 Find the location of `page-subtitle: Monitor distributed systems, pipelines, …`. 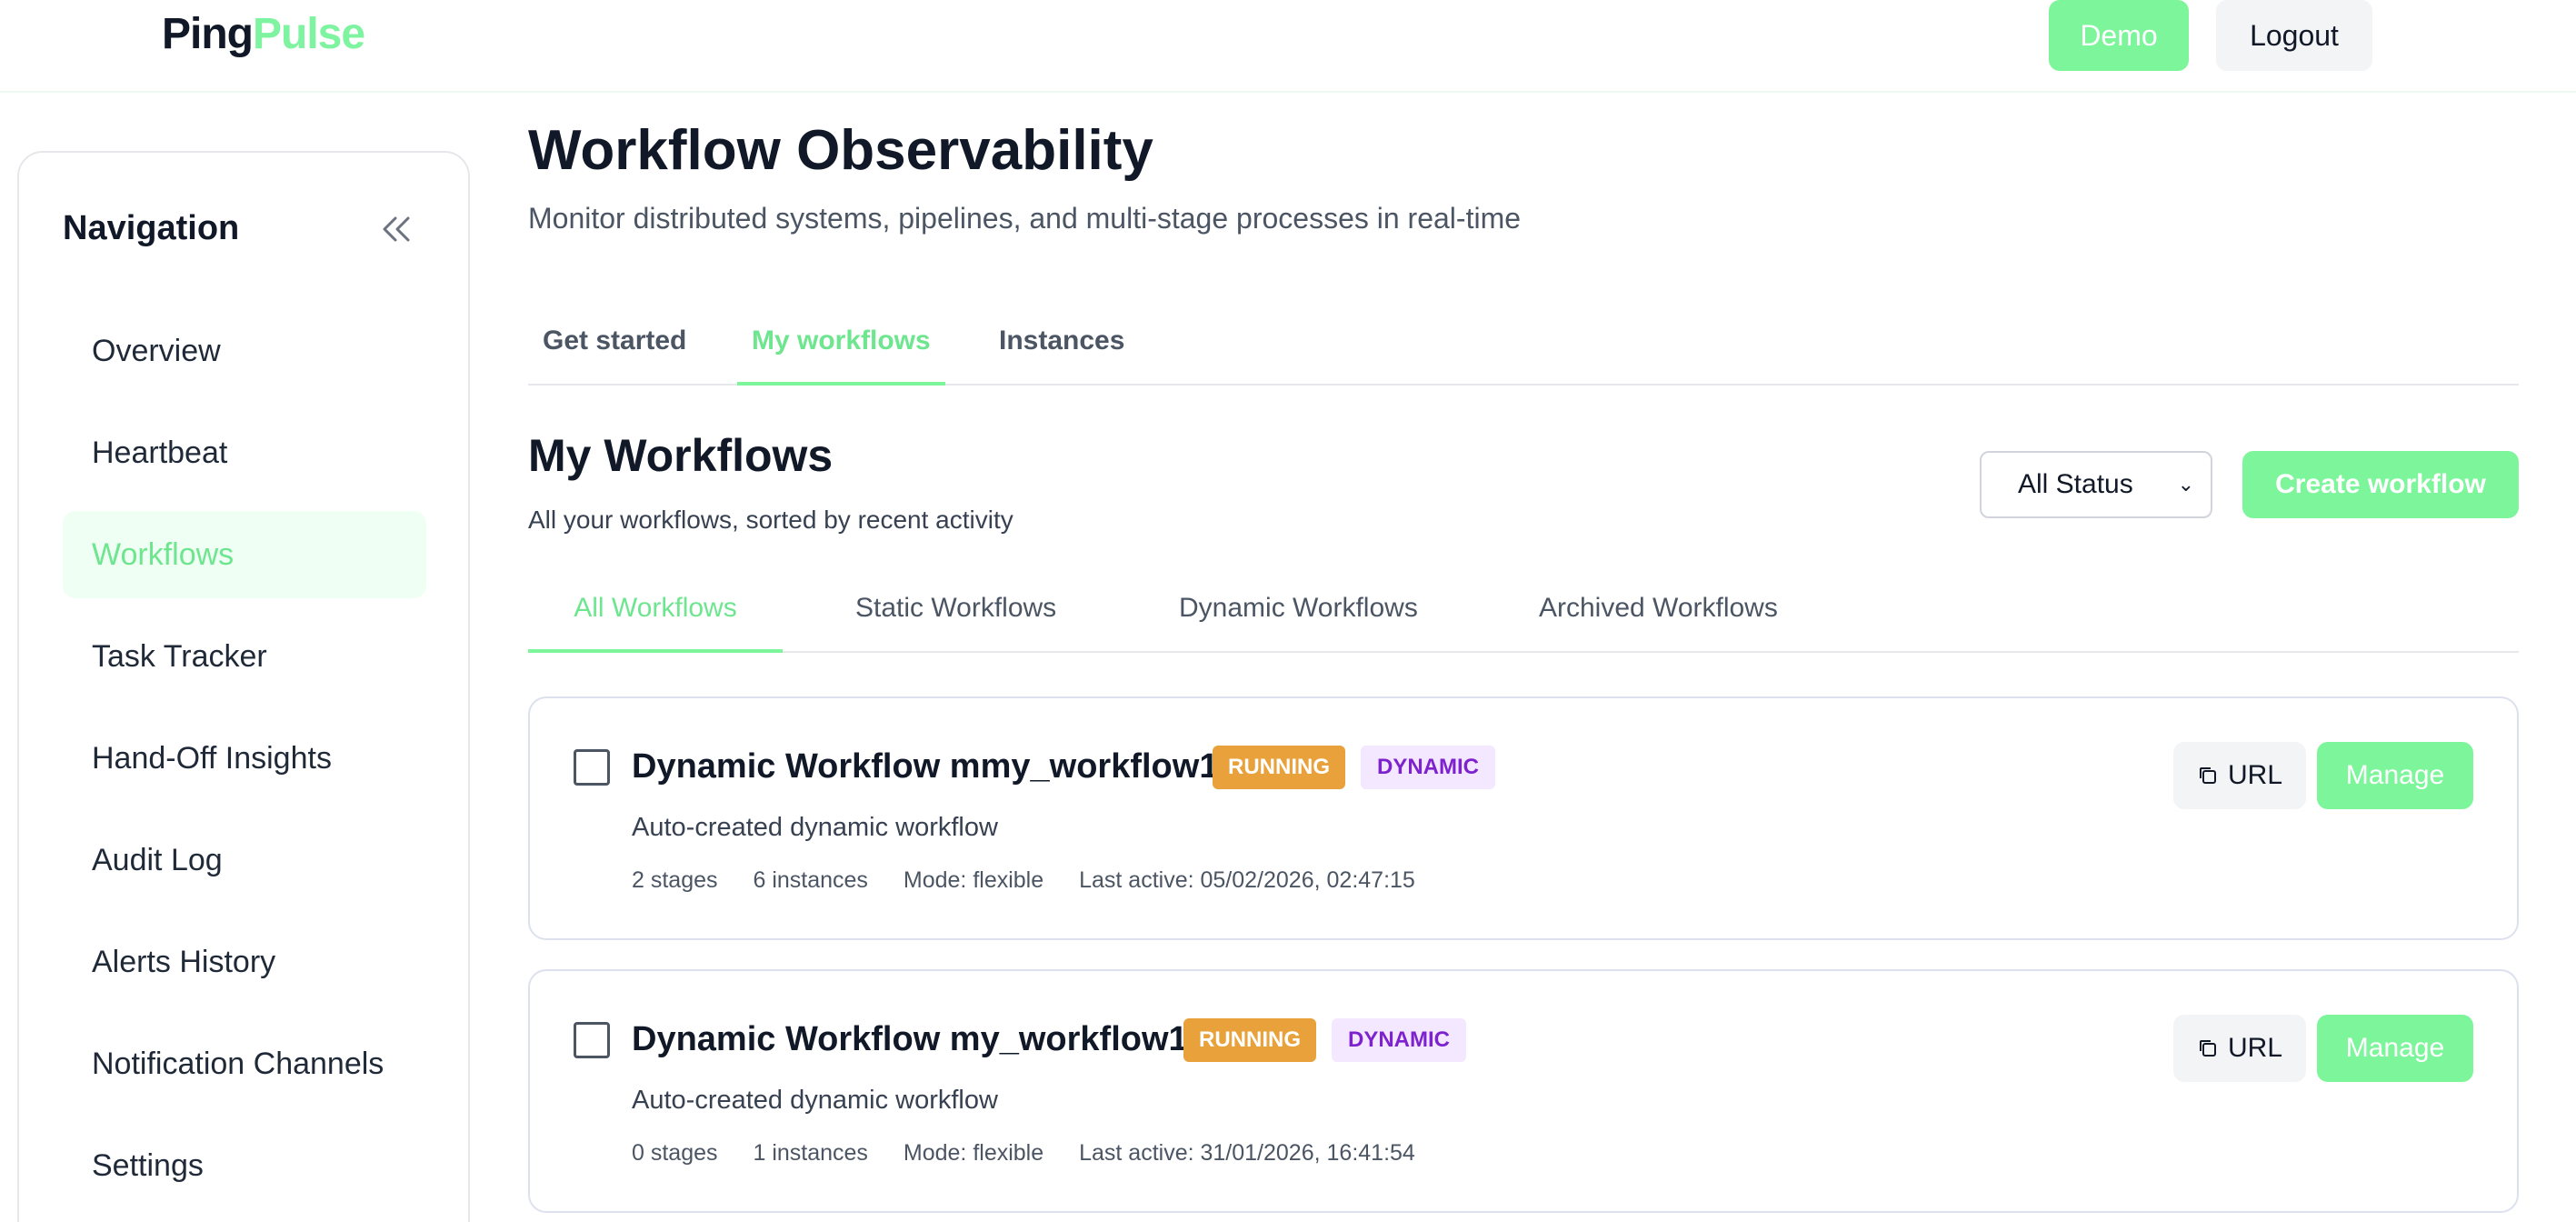

page-subtitle: Monitor distributed systems, pipelines, … is located at coordinates (1025, 218).